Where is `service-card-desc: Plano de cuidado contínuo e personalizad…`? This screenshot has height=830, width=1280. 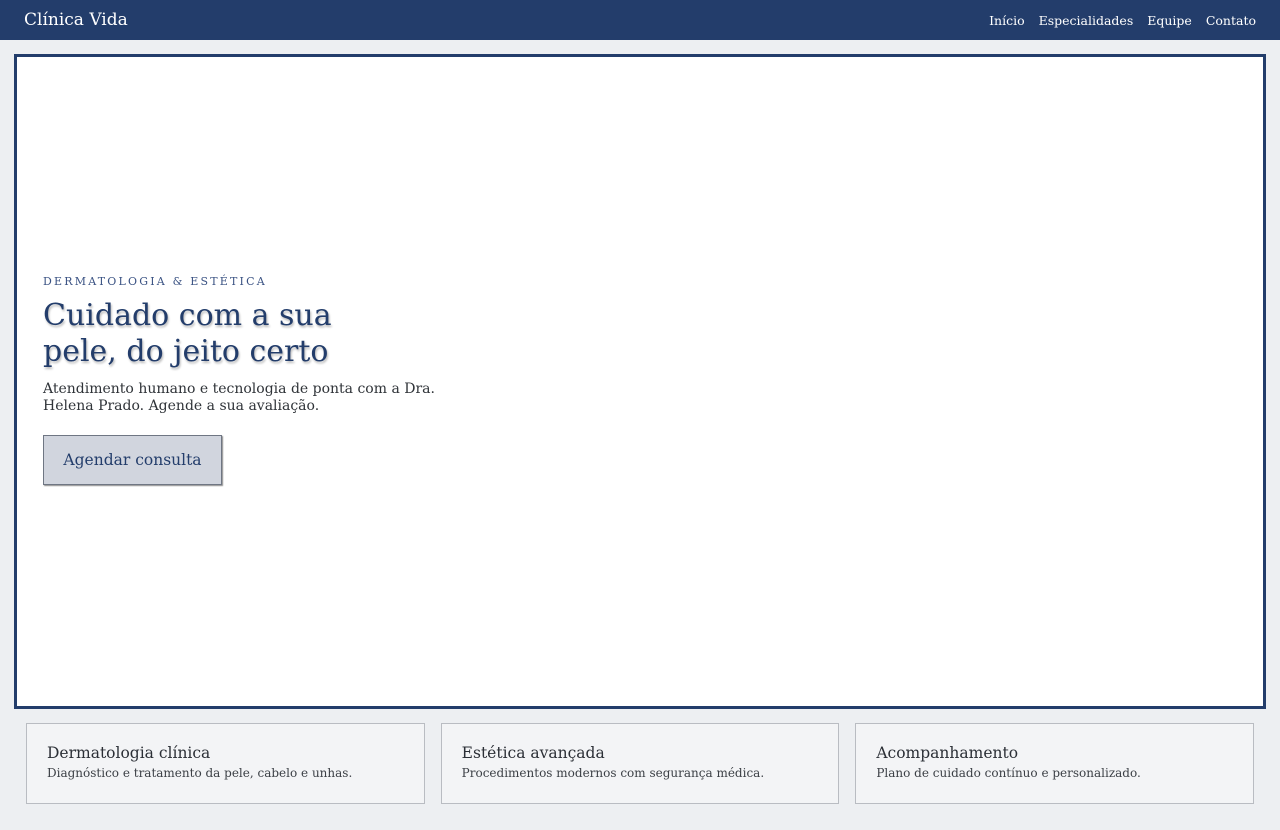
service-card-desc: Plano de cuidado contínuo e personalizad… is located at coordinates (1008, 773).